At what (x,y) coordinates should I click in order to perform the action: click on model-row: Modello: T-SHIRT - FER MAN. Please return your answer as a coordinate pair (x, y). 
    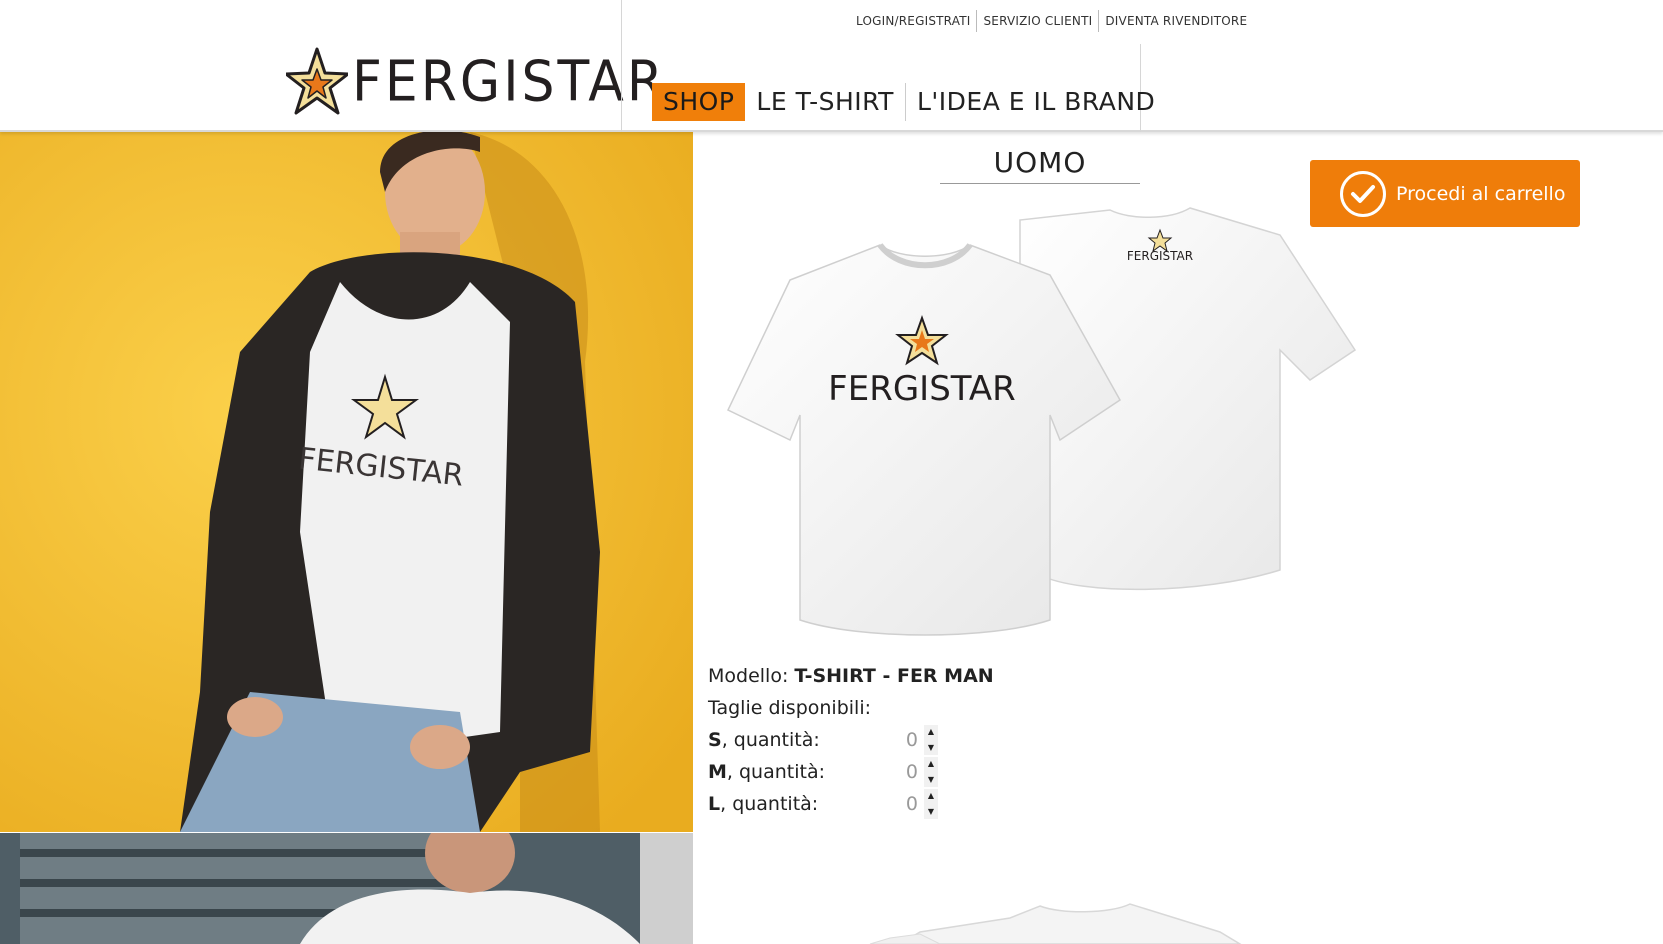
    Looking at the image, I should click on (851, 676).